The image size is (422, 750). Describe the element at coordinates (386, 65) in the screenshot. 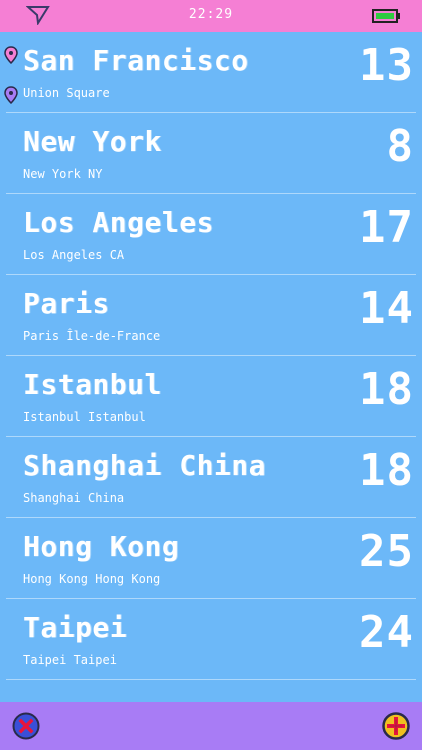

I see `city-temperature: 13` at that location.